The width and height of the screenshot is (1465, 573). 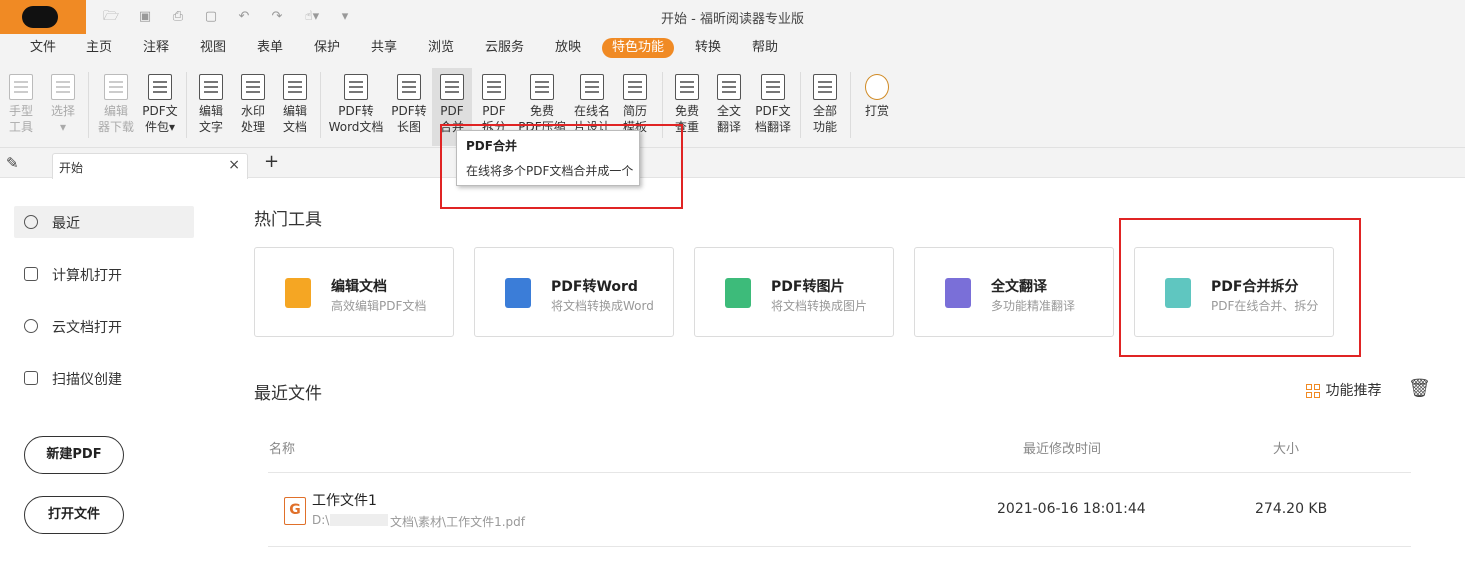 What do you see at coordinates (602, 306) in the screenshot?
I see `card-desc: 将文档转换成Word` at bounding box center [602, 306].